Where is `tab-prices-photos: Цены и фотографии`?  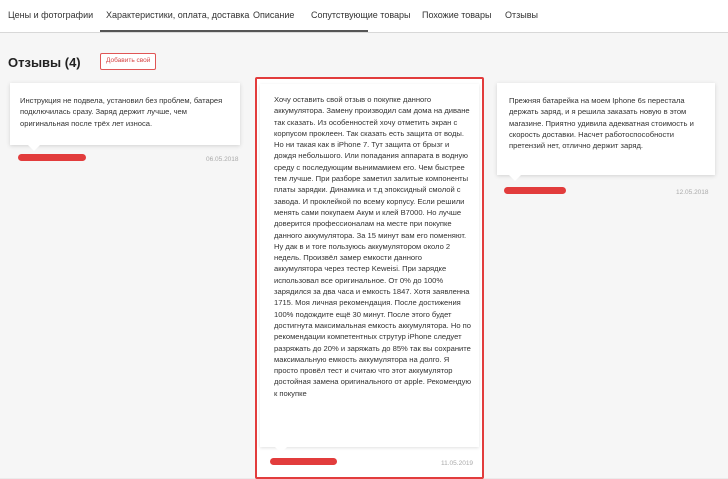 tab-prices-photos: Цены и фотографии is located at coordinates (50, 15).